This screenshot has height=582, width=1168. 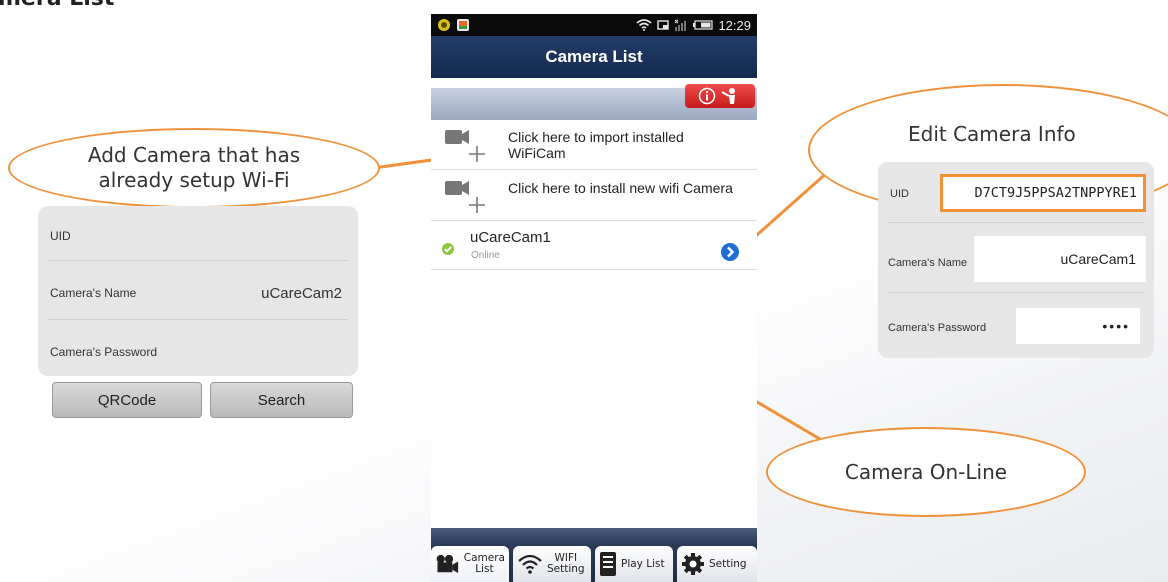 What do you see at coordinates (444, 25) in the screenshot?
I see `notification-icon` at bounding box center [444, 25].